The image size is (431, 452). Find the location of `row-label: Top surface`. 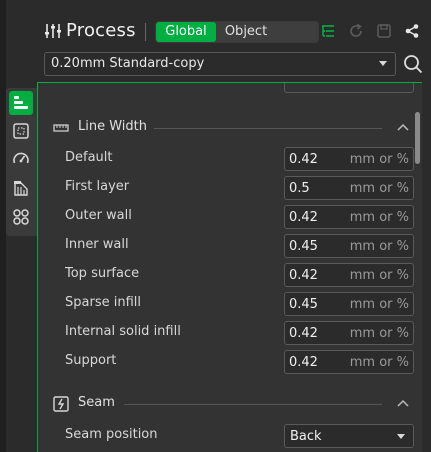

row-label: Top surface is located at coordinates (102, 273).